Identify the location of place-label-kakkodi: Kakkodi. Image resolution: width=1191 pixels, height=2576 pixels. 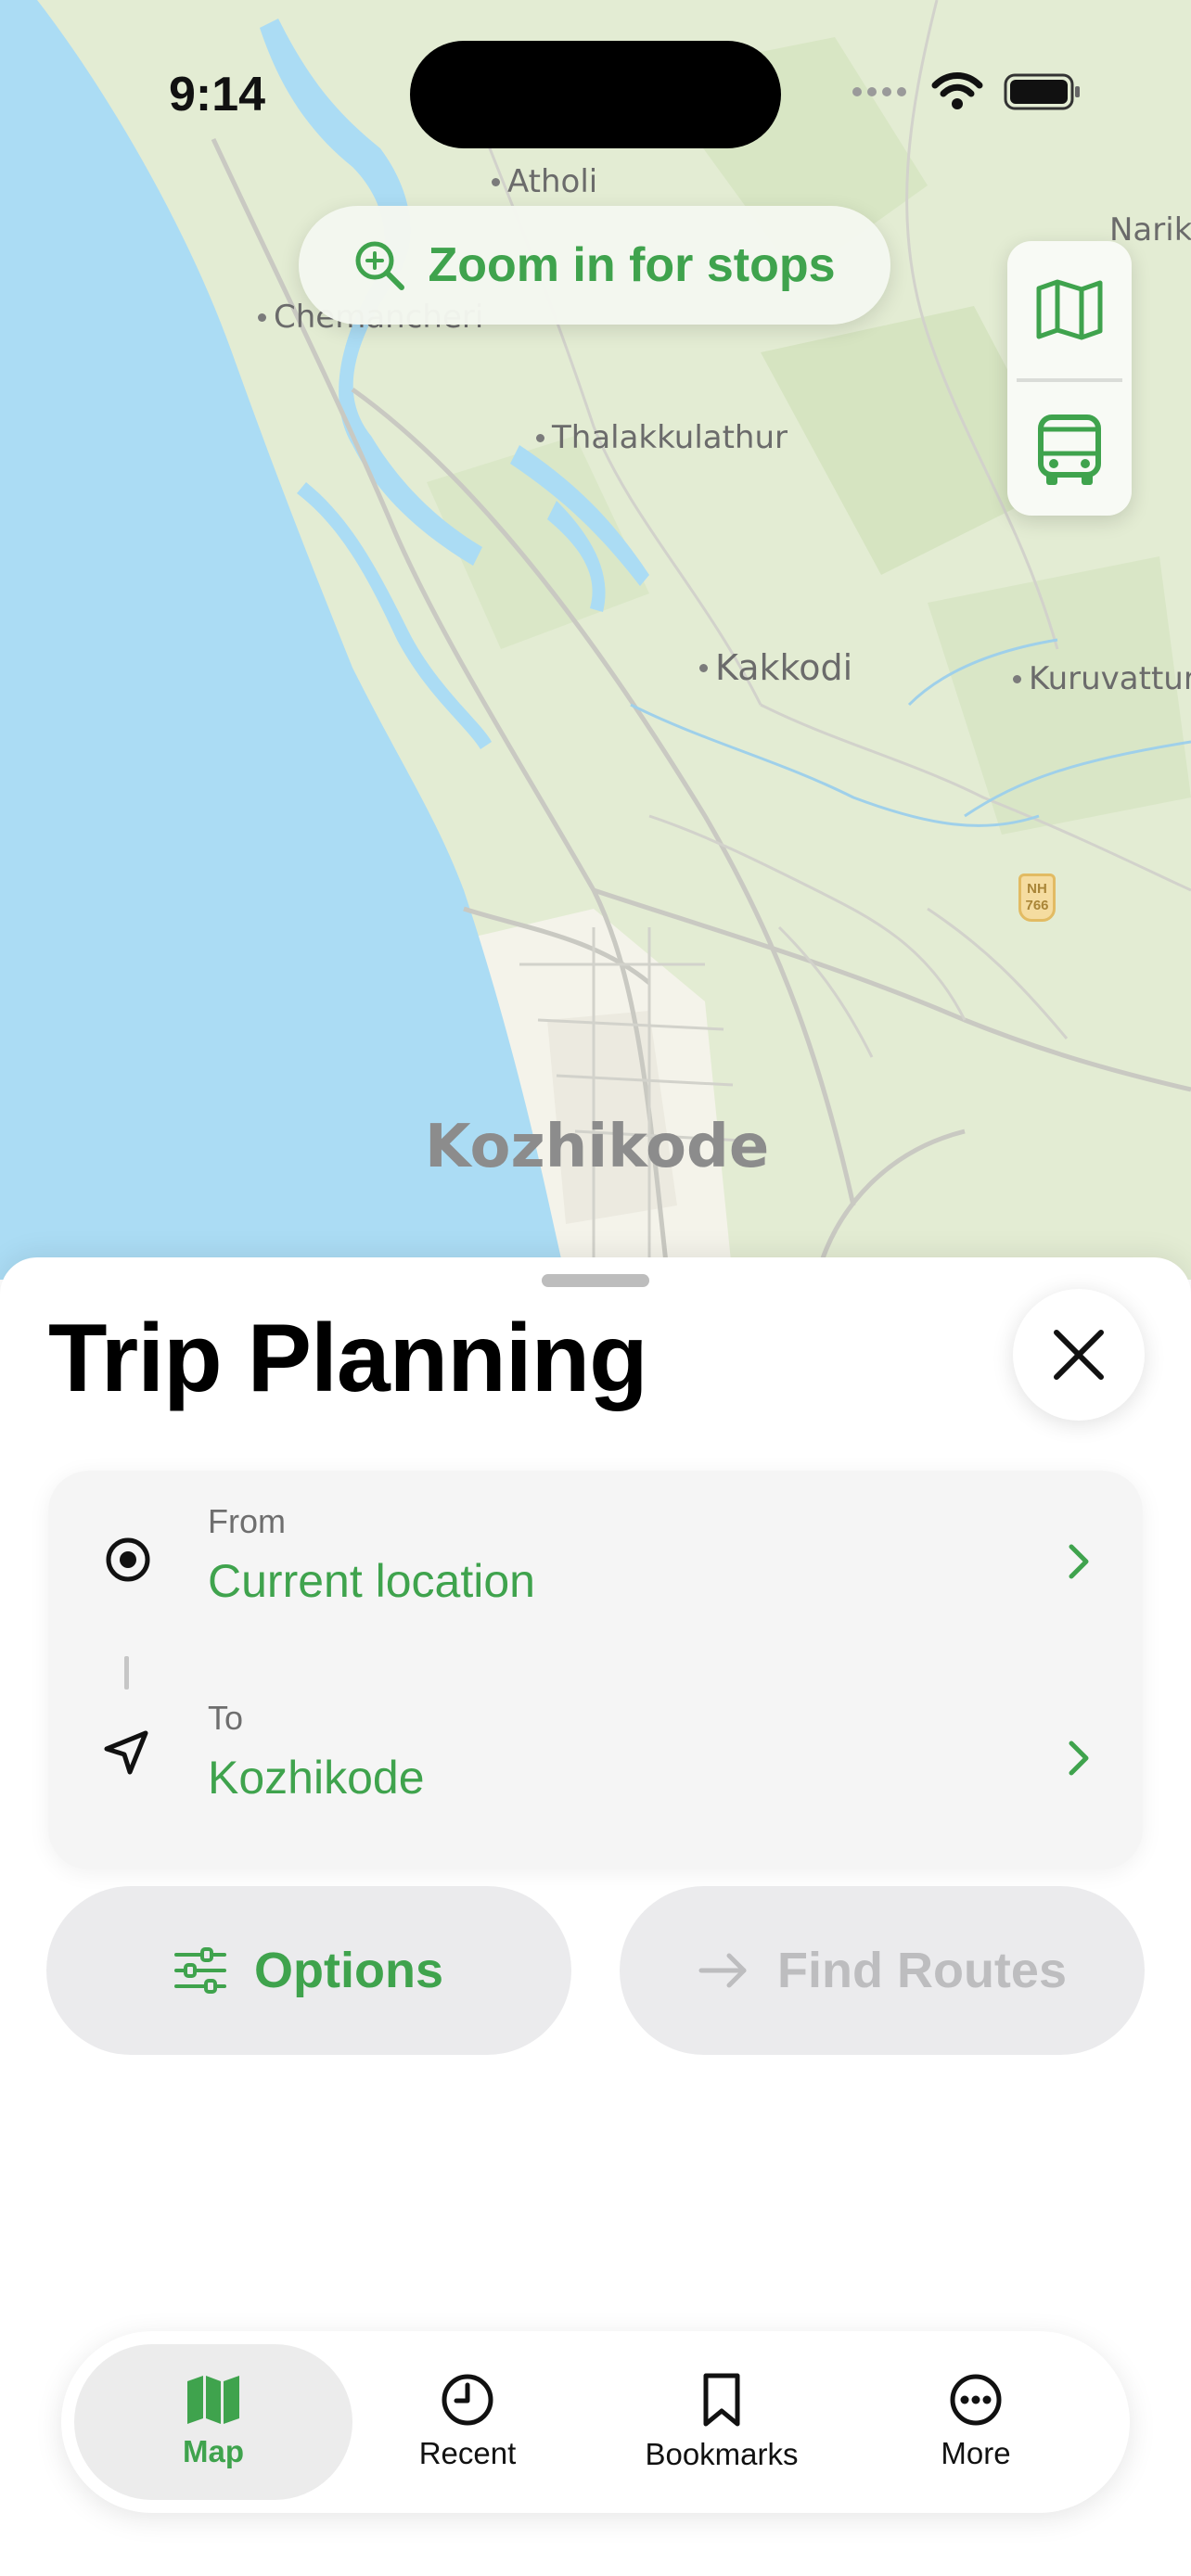
(775, 667).